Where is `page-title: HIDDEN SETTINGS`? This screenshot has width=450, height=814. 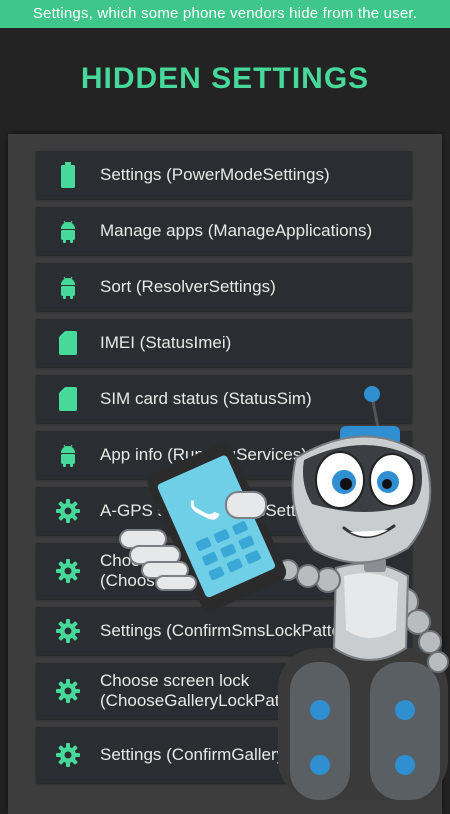
page-title: HIDDEN SETTINGS is located at coordinates (225, 78).